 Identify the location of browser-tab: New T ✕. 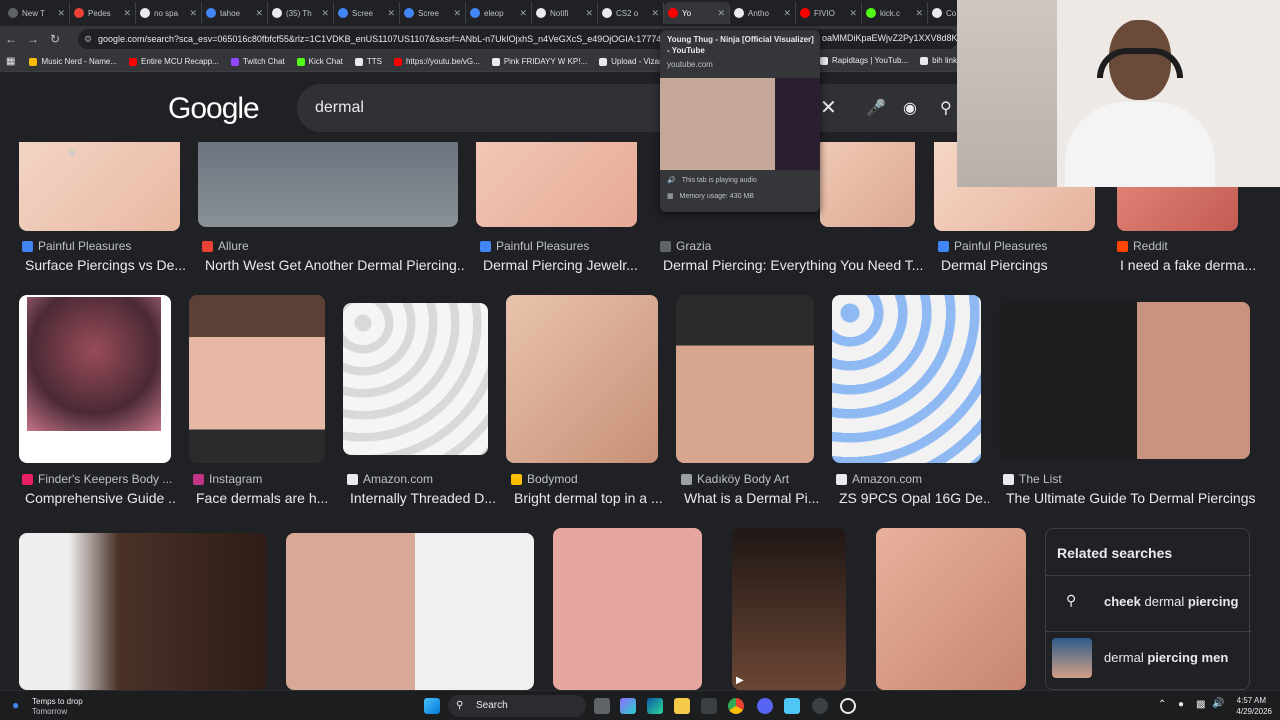
(37, 13).